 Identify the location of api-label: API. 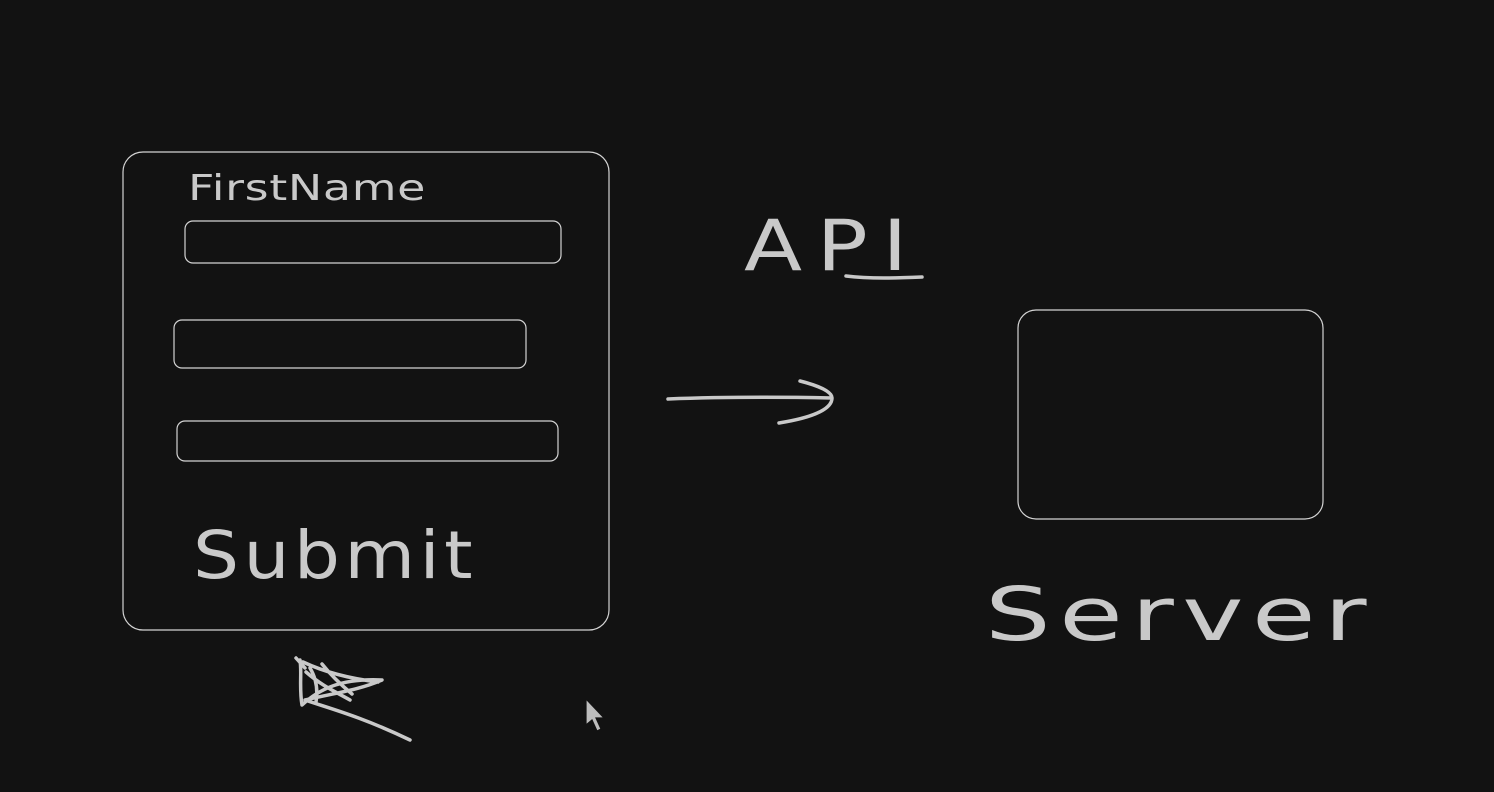
(833, 246).